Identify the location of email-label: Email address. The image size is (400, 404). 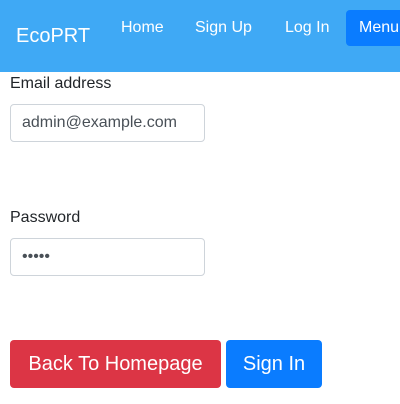
(61, 83).